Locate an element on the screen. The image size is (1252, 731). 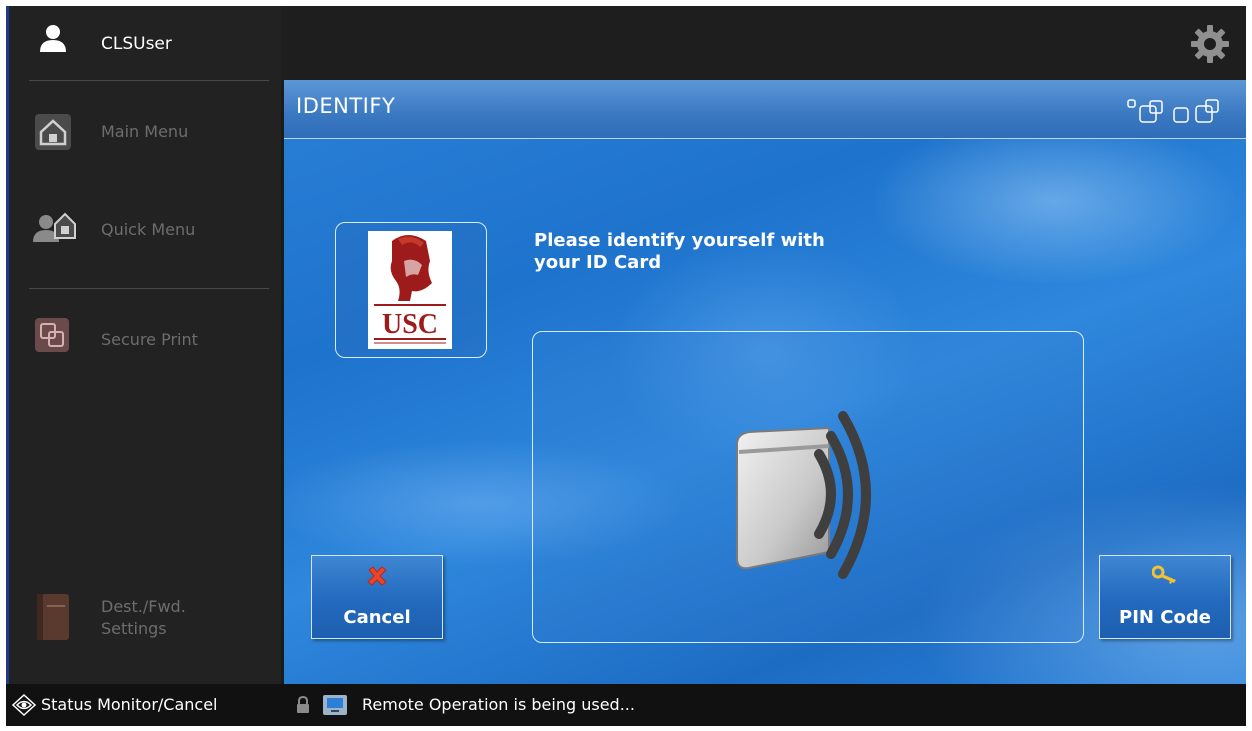
trojan-head-icon: USC is located at coordinates (410, 289).